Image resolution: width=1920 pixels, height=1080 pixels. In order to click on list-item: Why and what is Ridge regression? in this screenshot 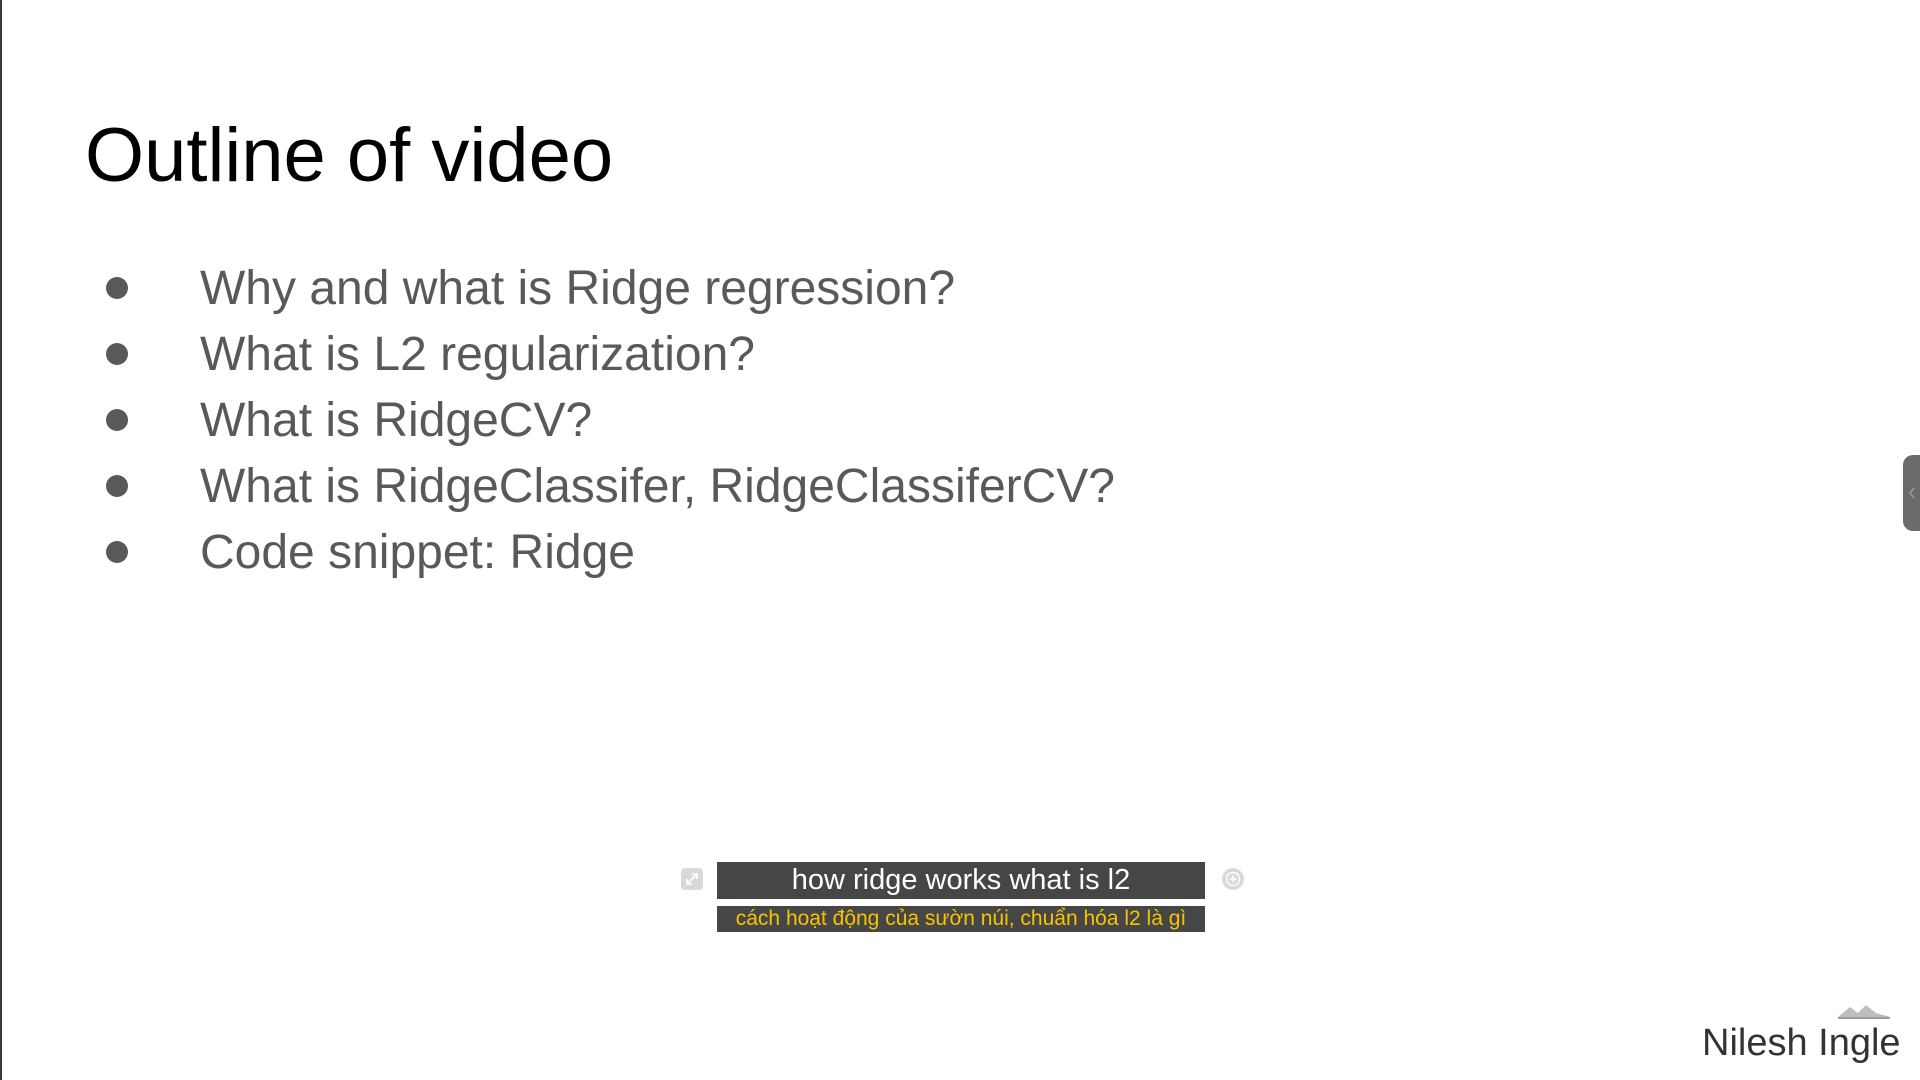, I will do `click(609, 288)`.